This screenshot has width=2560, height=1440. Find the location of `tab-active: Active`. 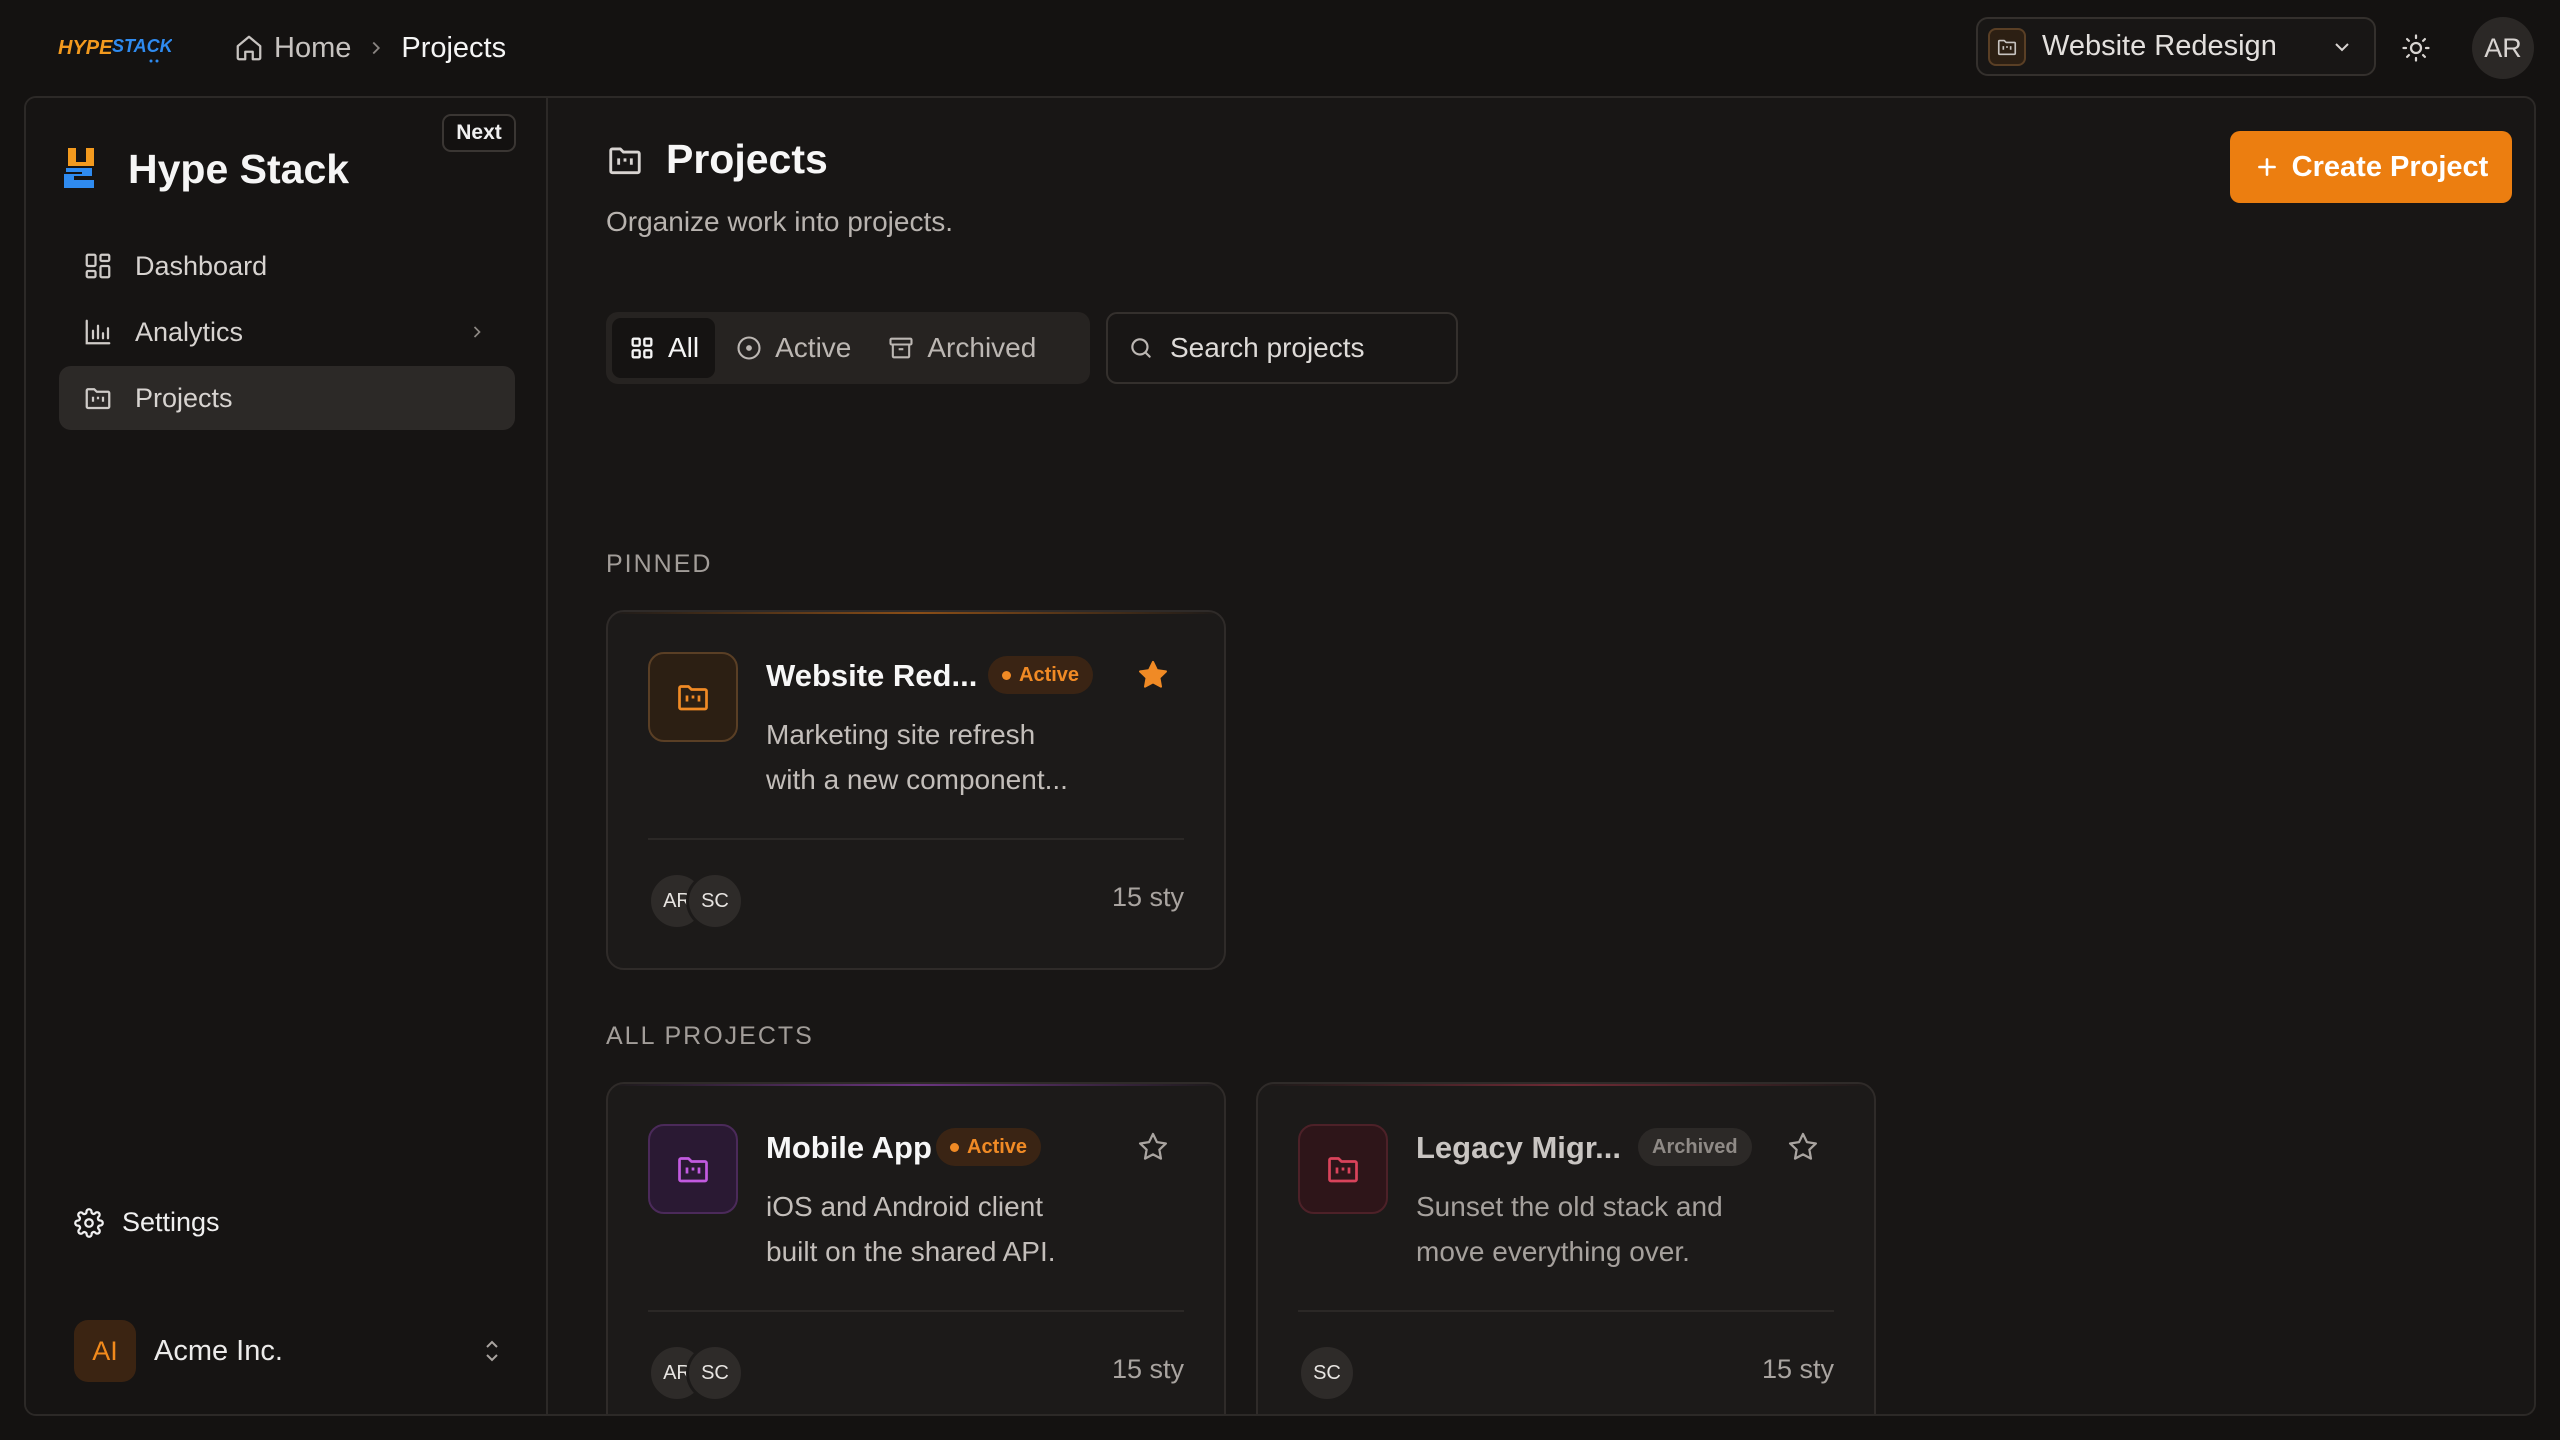

tab-active: Active is located at coordinates (793, 348).